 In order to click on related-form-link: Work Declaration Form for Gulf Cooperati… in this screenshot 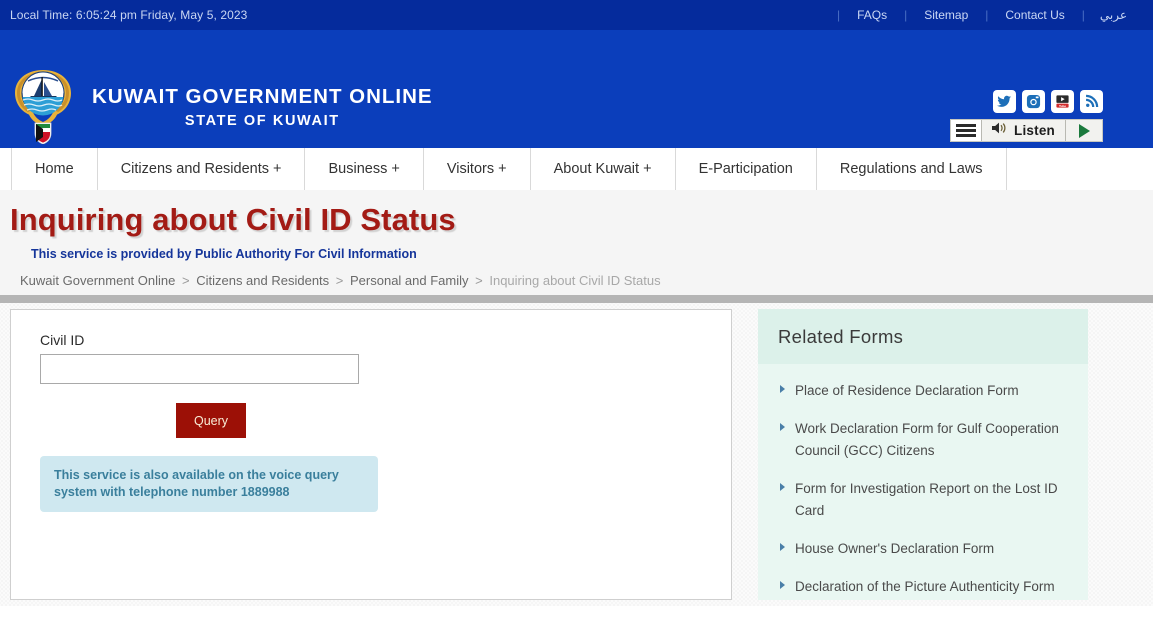, I will do `click(932, 440)`.